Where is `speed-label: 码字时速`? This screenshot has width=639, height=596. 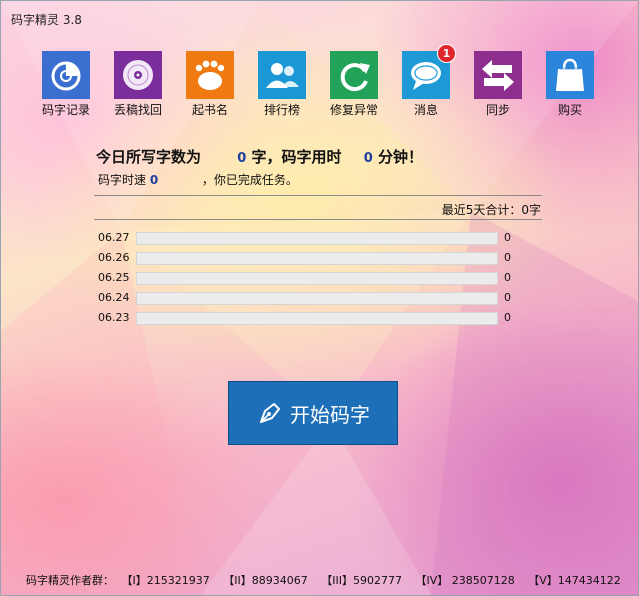 speed-label: 码字时速 is located at coordinates (122, 180).